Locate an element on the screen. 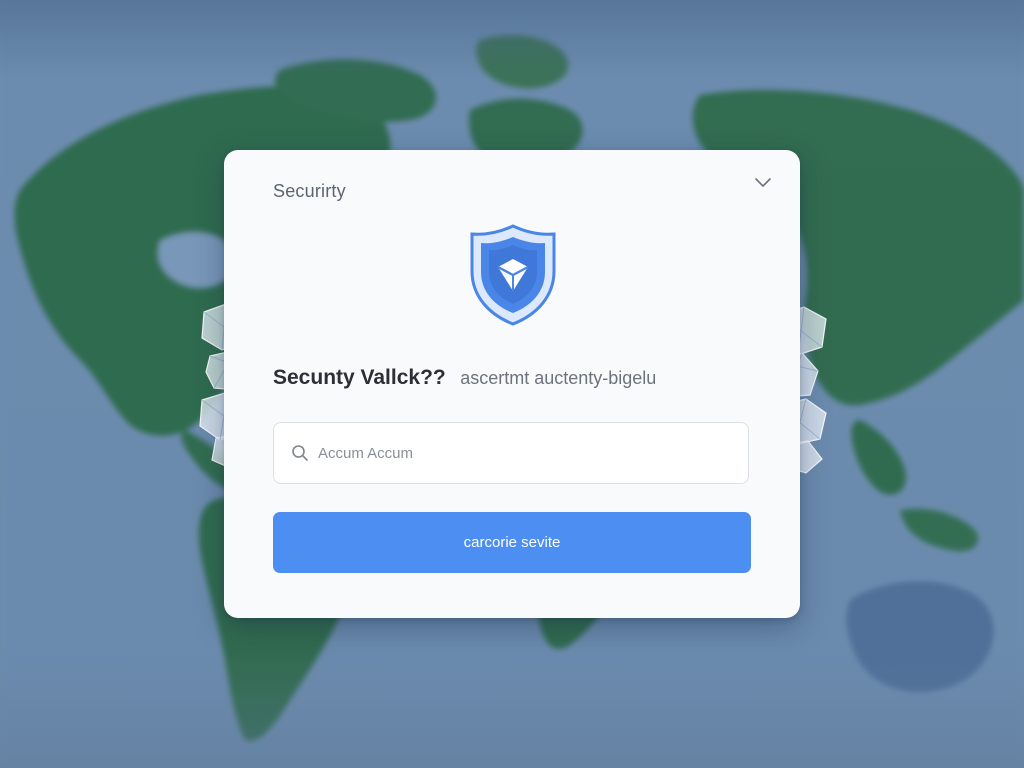 This screenshot has height=768, width=1024. search-icon is located at coordinates (300, 453).